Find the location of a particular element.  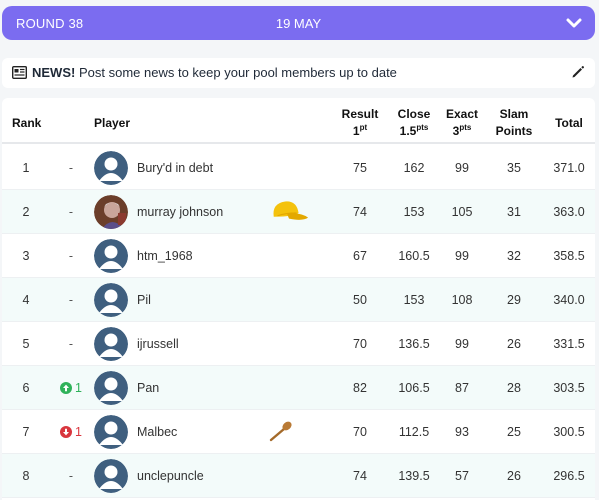

table-row: 6 1 Pan 82 106.5 87 28 303.5 is located at coordinates (298, 388).